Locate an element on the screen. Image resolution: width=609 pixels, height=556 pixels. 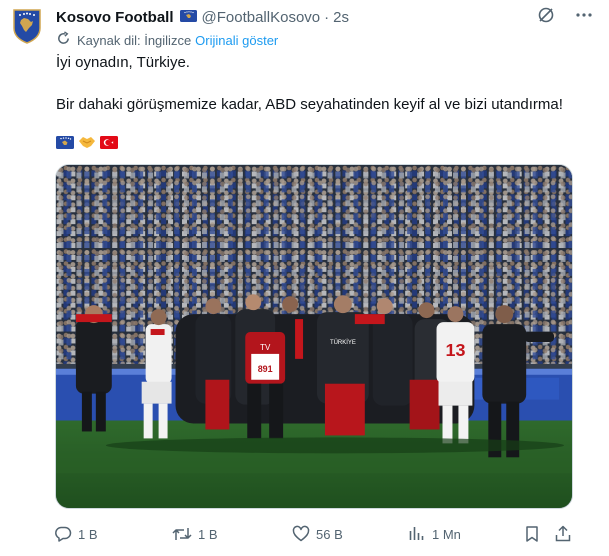
tweet-header: Kosovo Football @FootballKosovo · 2s is located at coordinates (326, 17).